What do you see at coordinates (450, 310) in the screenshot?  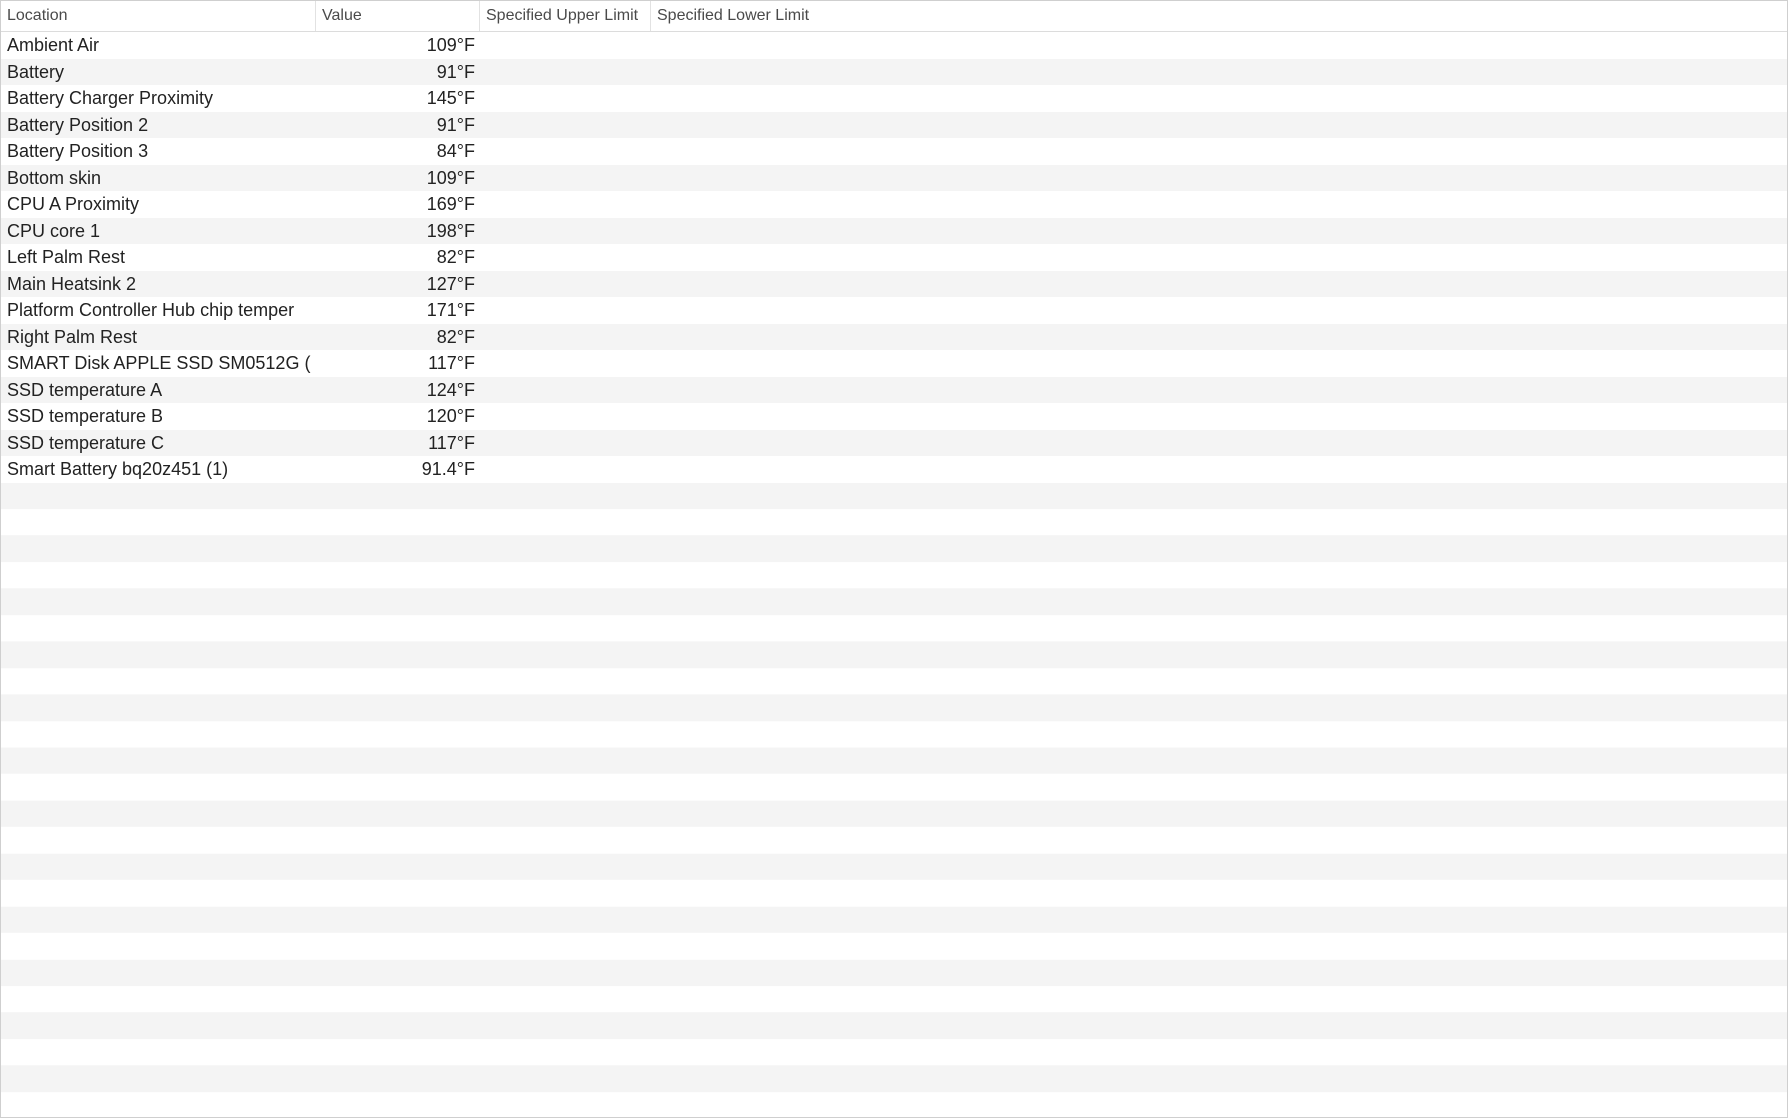 I see `value-cell: 171°F` at bounding box center [450, 310].